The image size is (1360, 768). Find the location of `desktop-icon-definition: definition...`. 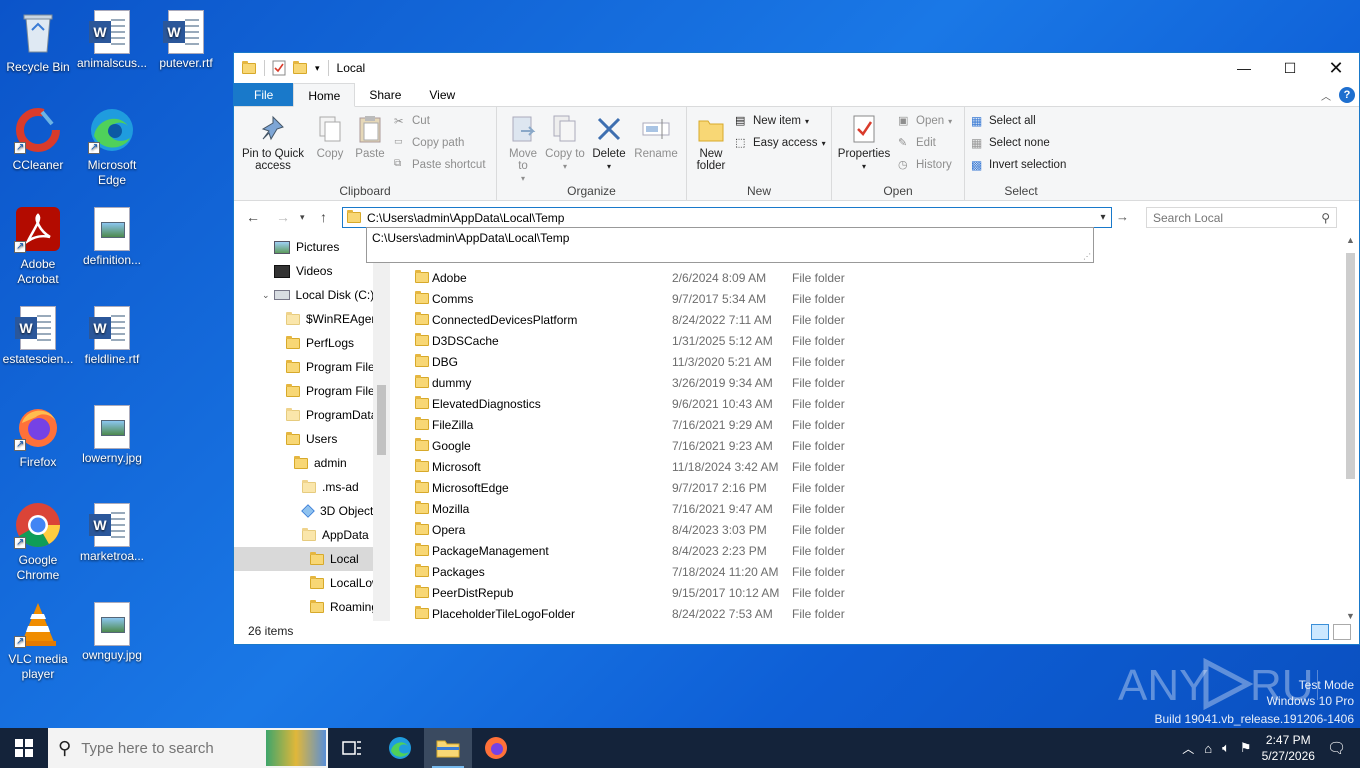

desktop-icon-definition: definition... is located at coordinates (112, 236).